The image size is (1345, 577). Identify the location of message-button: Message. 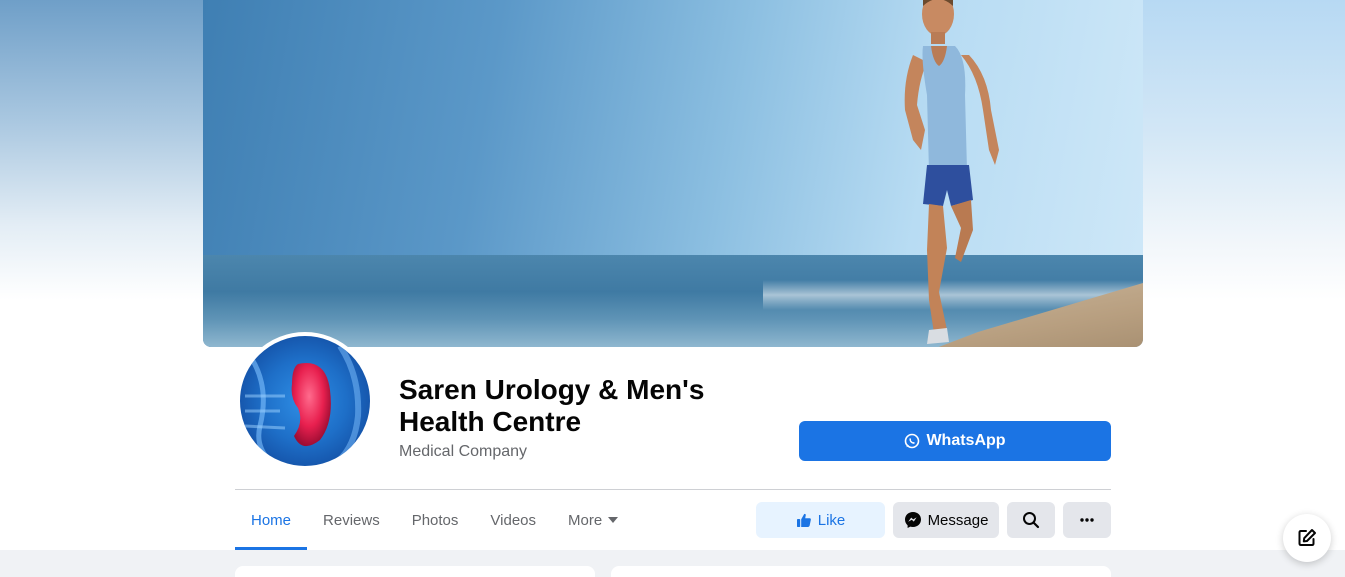
(946, 520).